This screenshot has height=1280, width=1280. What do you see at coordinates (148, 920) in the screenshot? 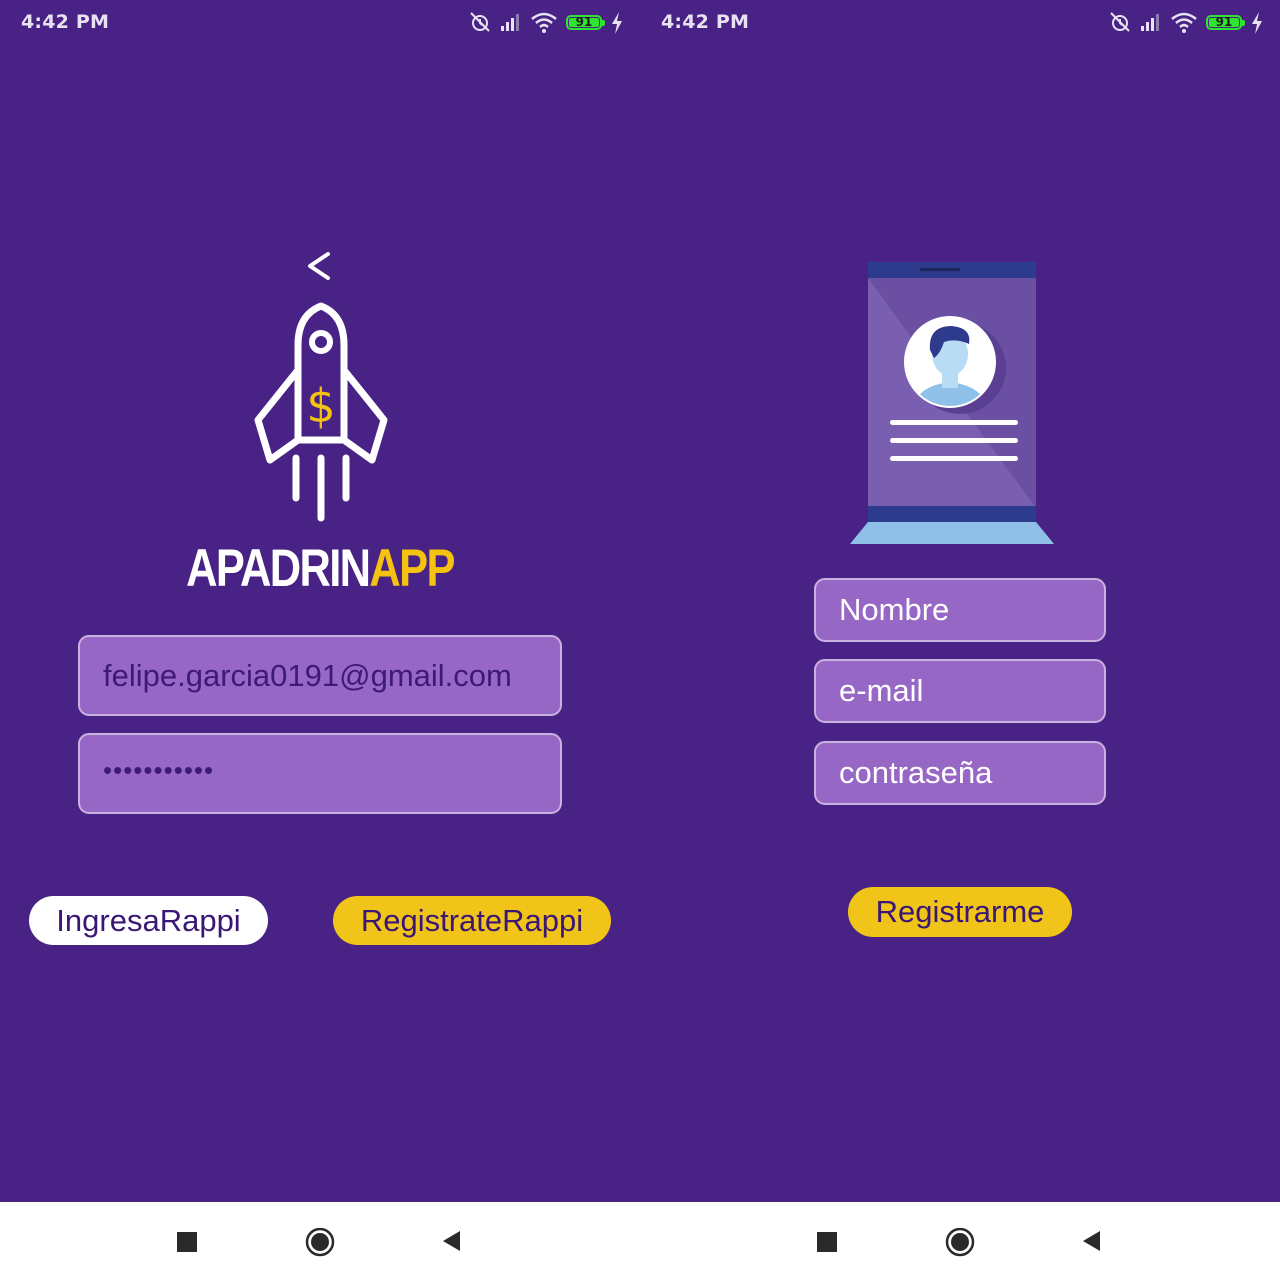
I see `ingresa-rappi-button: IngresaRappi` at bounding box center [148, 920].